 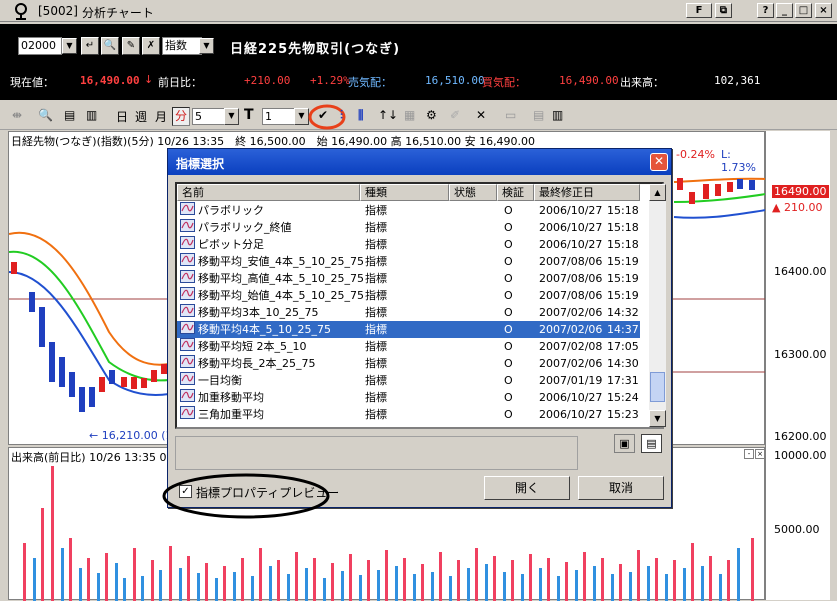 What do you see at coordinates (557, 115) in the screenshot?
I see `import-icon: ▥` at bounding box center [557, 115].